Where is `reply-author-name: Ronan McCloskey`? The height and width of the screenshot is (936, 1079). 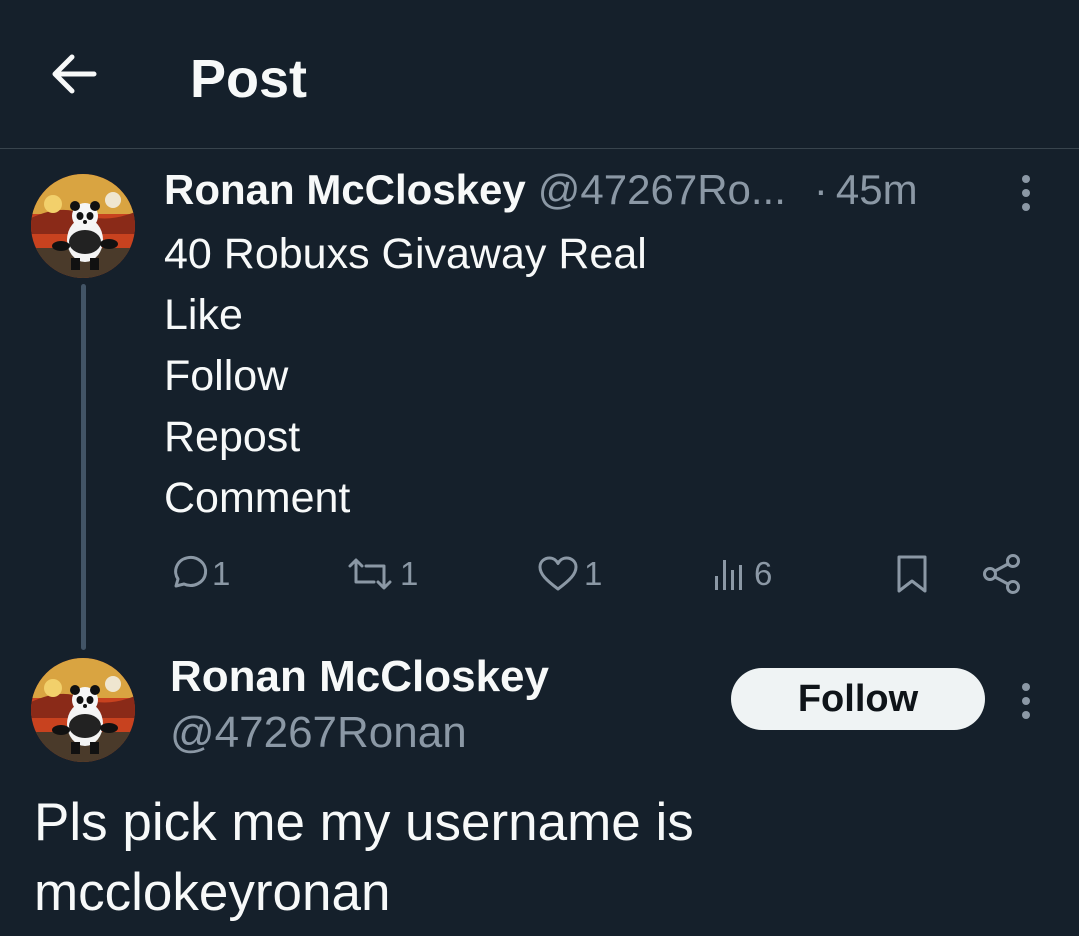
reply-author-name: Ronan McCloskey is located at coordinates (359, 677).